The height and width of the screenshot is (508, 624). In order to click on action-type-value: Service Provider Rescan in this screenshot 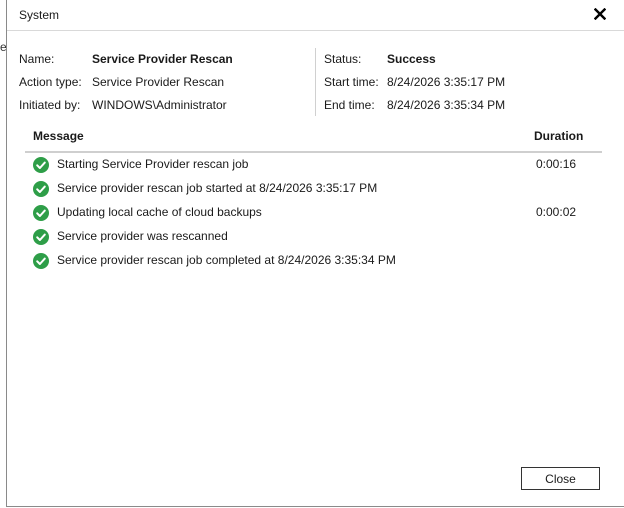, I will do `click(158, 82)`.